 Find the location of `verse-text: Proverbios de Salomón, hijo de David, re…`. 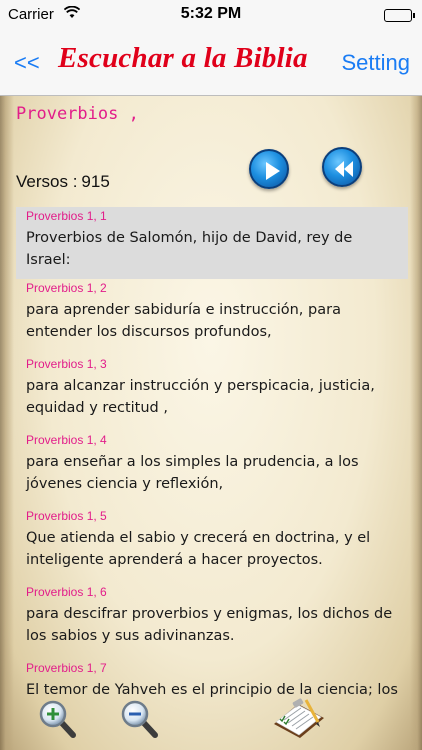

verse-text: Proverbios de Salomón, hijo de David, re… is located at coordinates (189, 249).